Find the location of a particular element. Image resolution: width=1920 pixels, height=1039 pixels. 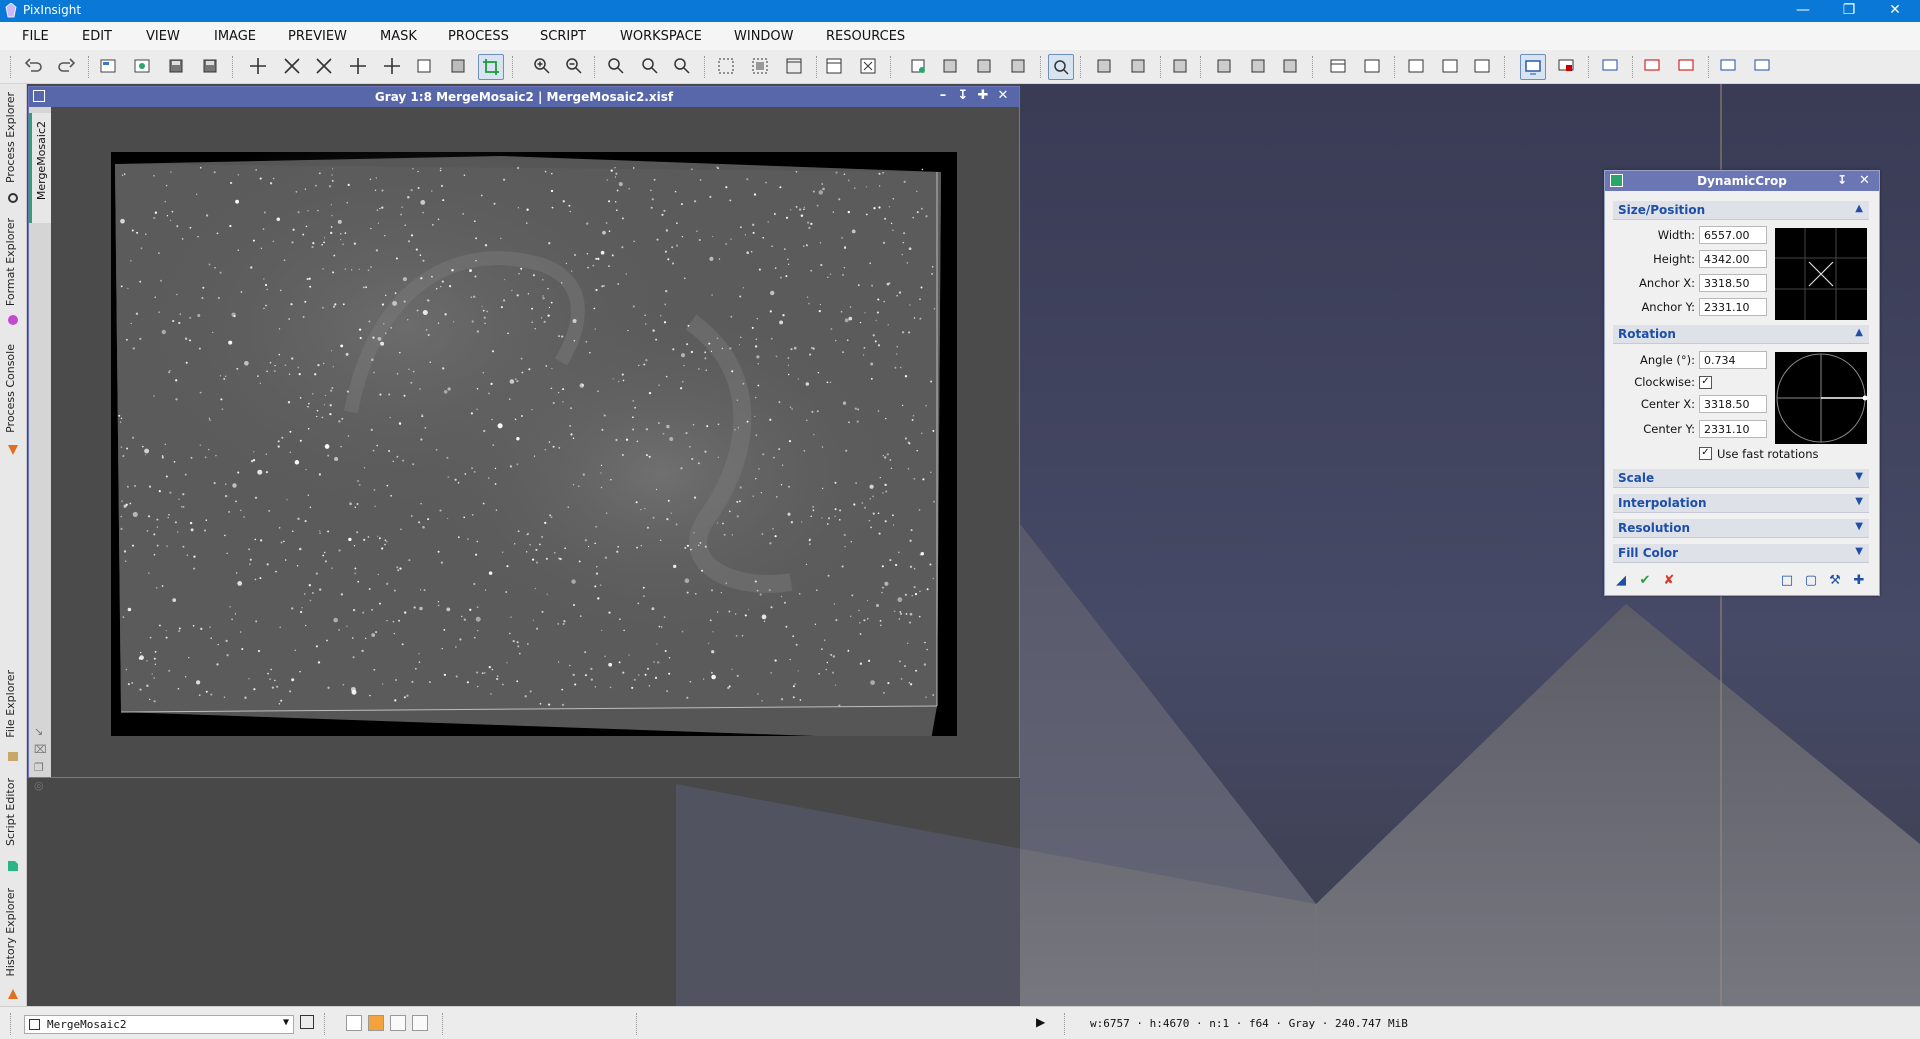

zoom-fit-icon is located at coordinates (324, 66).